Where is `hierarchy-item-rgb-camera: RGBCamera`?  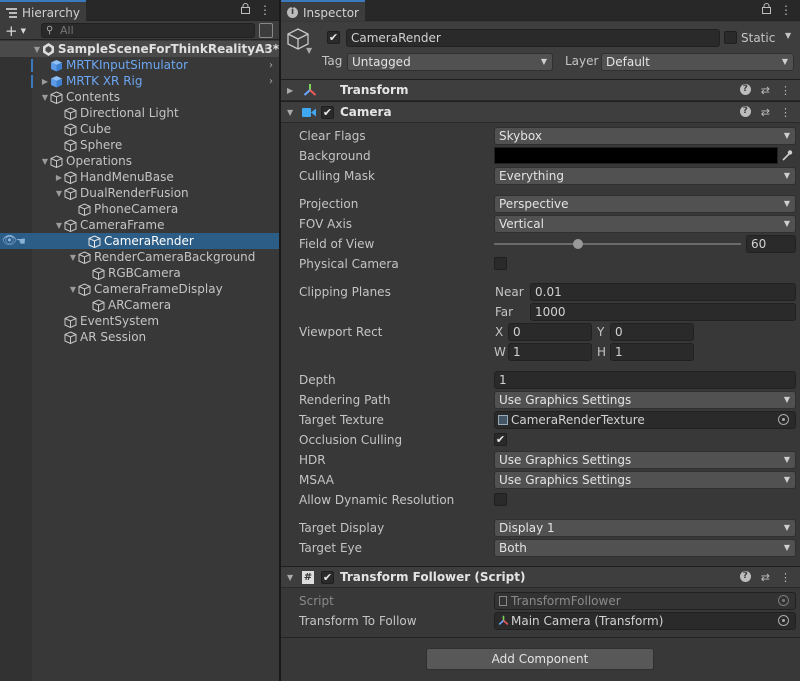 hierarchy-item-rgb-camera: RGBCamera is located at coordinates (139, 273).